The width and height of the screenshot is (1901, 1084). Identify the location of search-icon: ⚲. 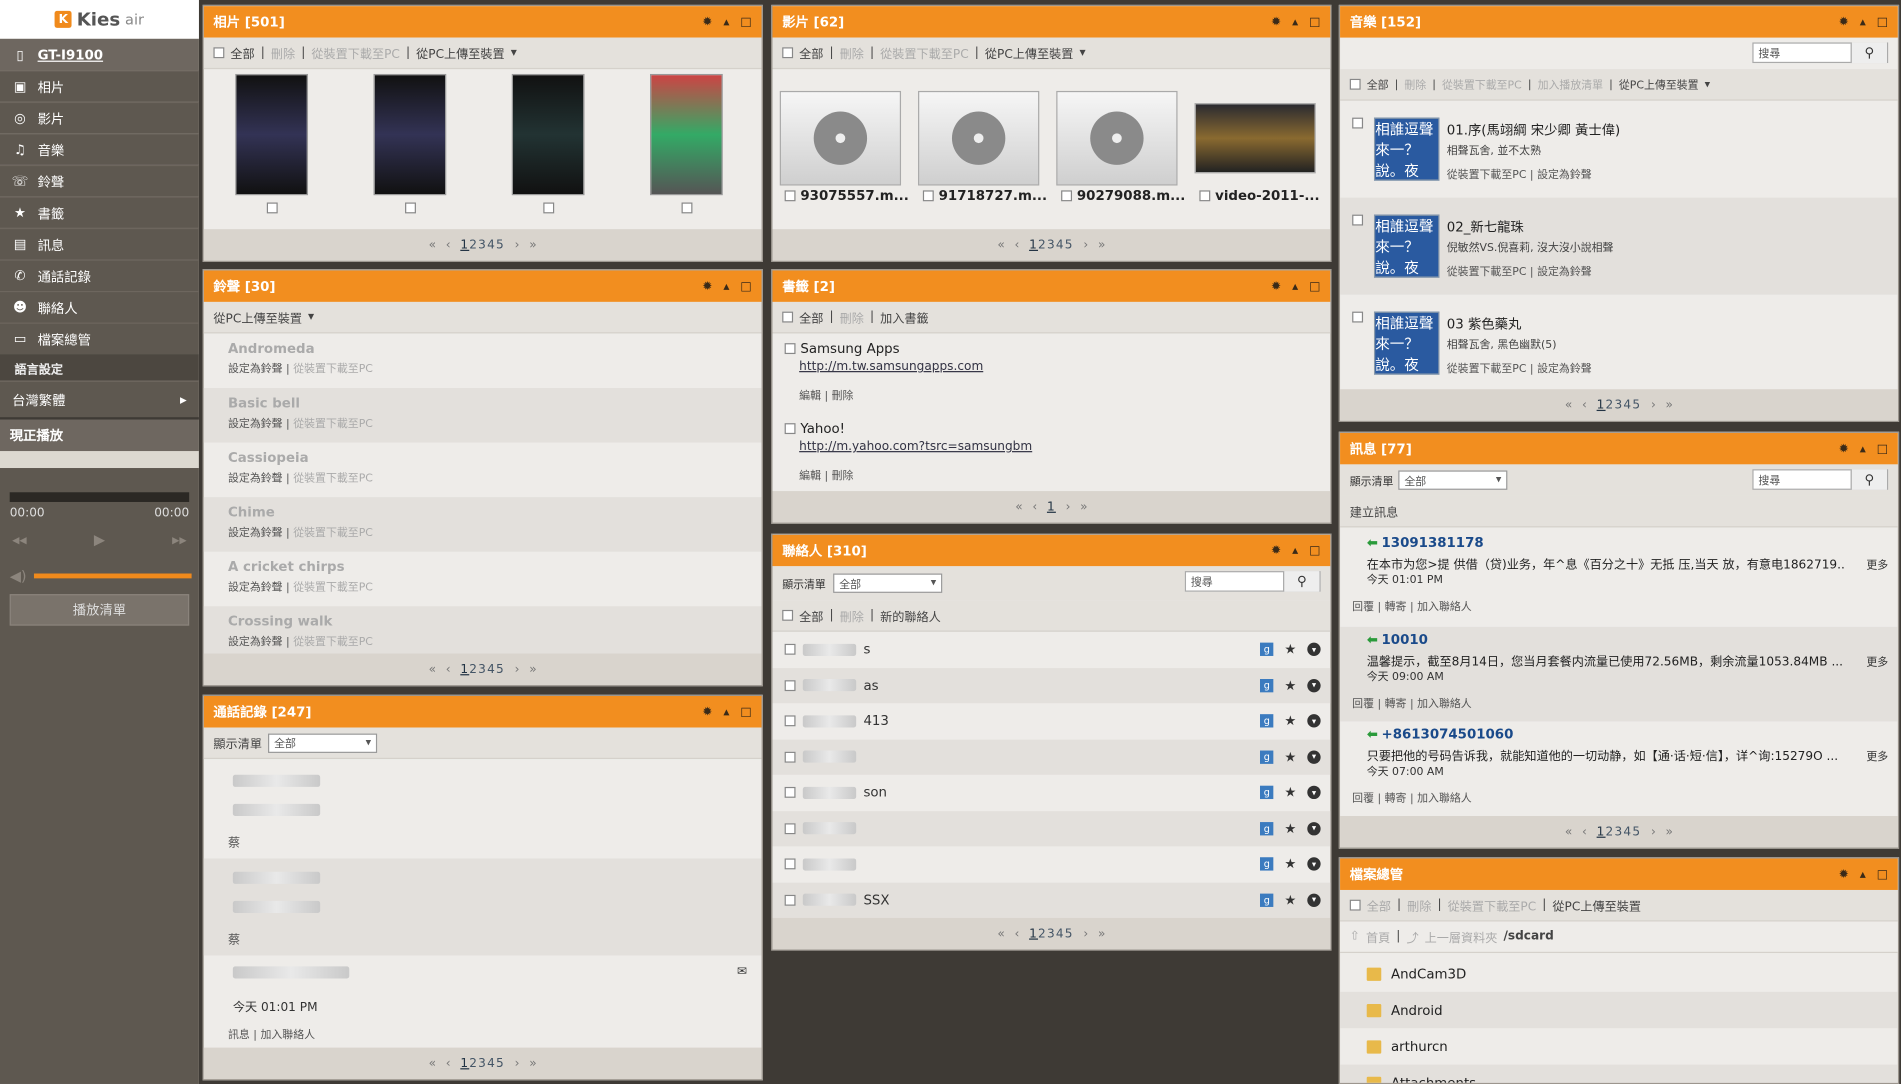
(1868, 53).